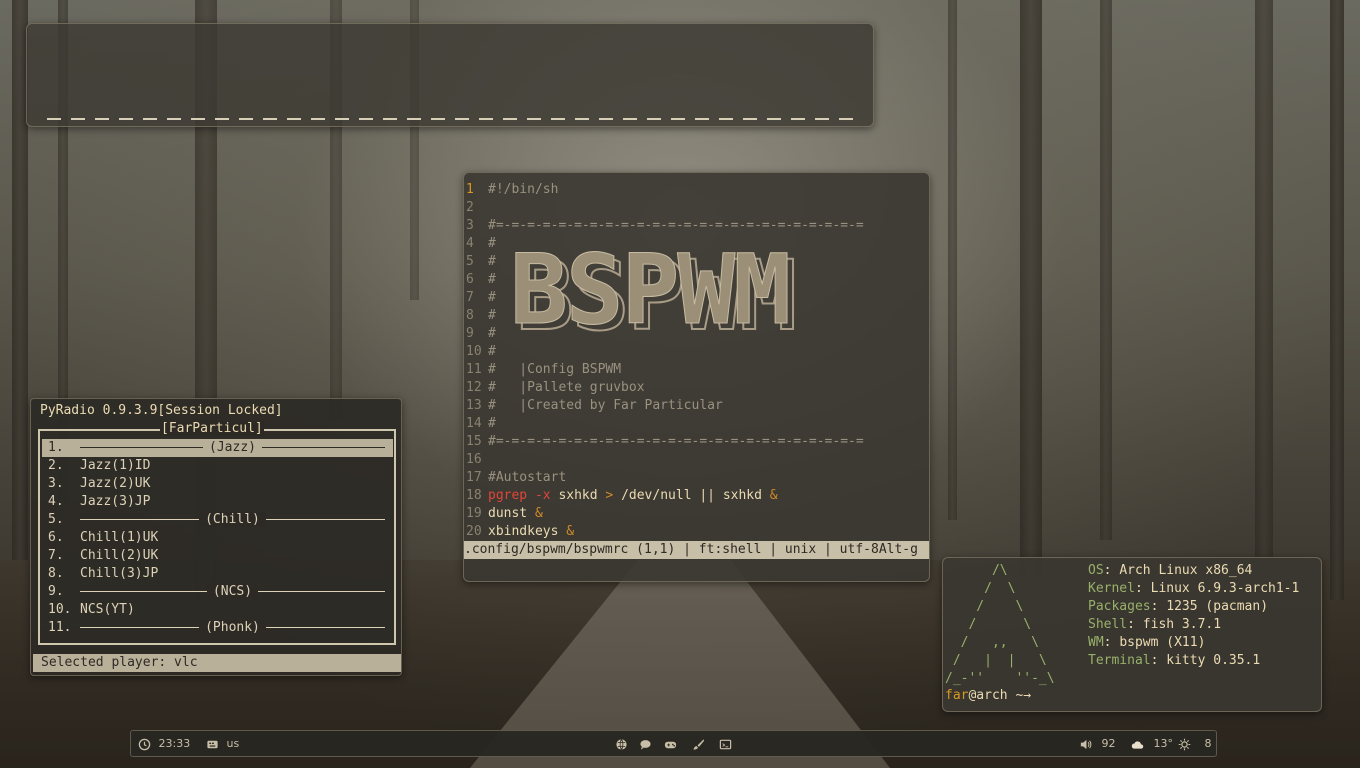  I want to click on code-line: 1 #!/bin/sh, so click(511, 190).